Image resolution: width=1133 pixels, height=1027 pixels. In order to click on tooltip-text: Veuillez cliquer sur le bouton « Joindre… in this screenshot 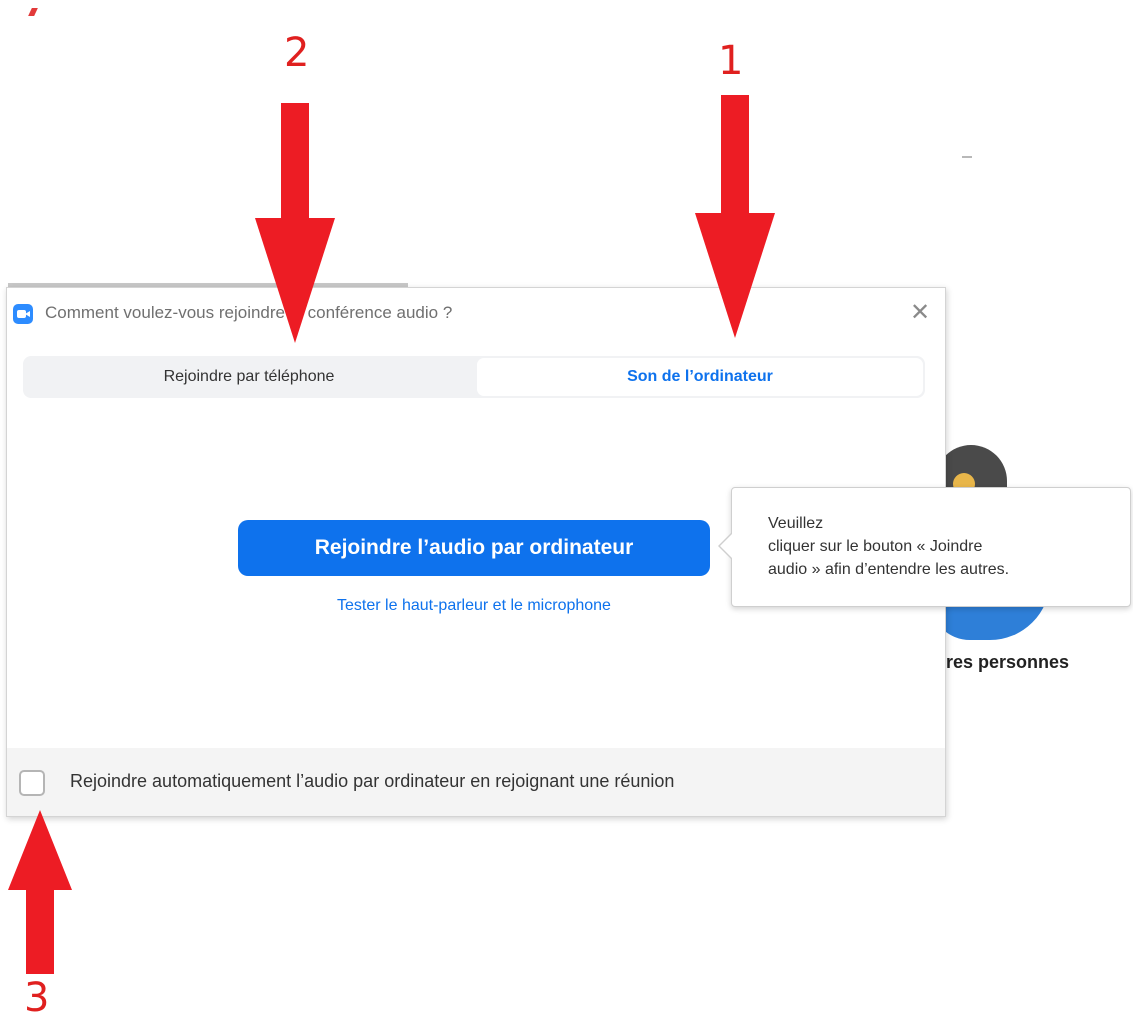, I will do `click(888, 546)`.